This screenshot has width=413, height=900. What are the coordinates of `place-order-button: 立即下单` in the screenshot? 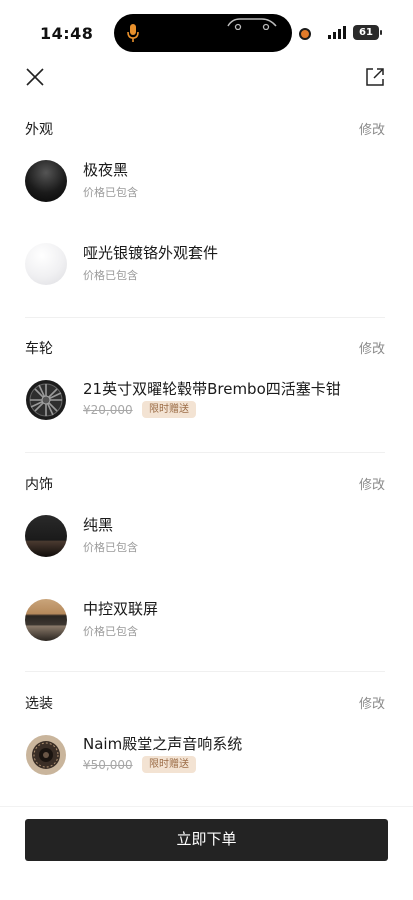 It's located at (206, 840).